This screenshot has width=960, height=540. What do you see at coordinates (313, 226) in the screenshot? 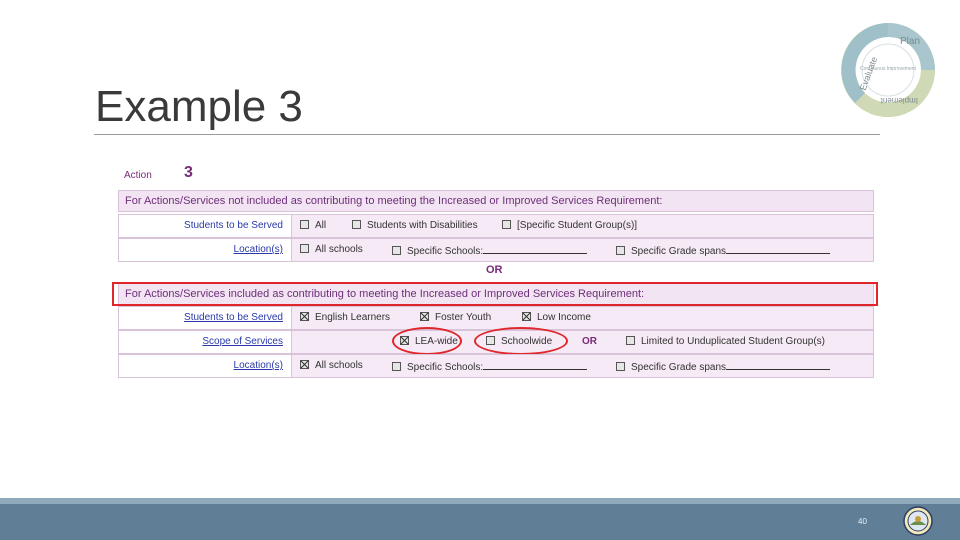
I see `checkbox-all: All` at bounding box center [313, 226].